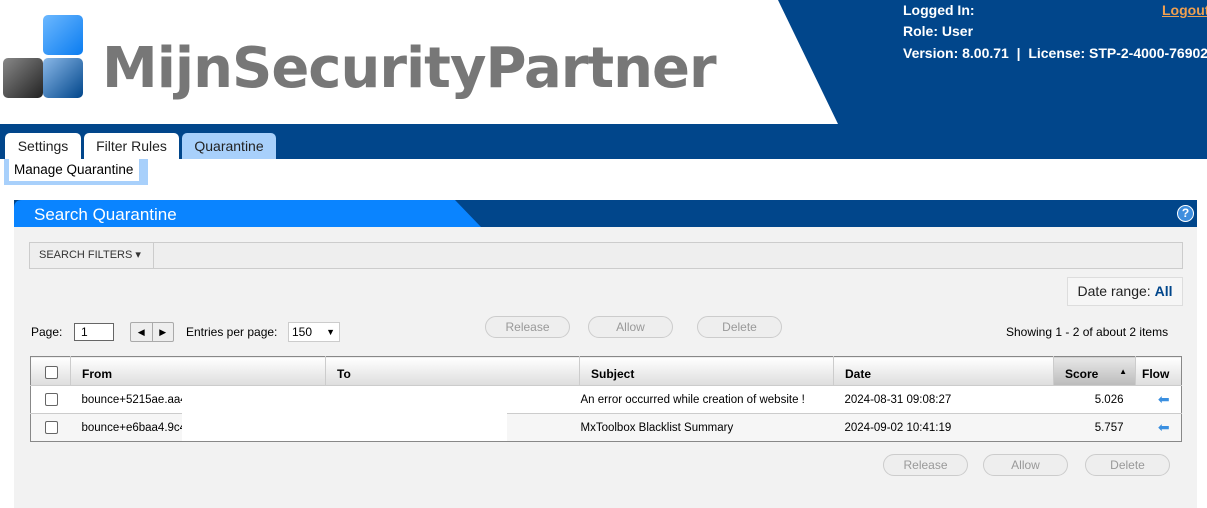  I want to click on panel-title: Search Quarantine, so click(105, 214).